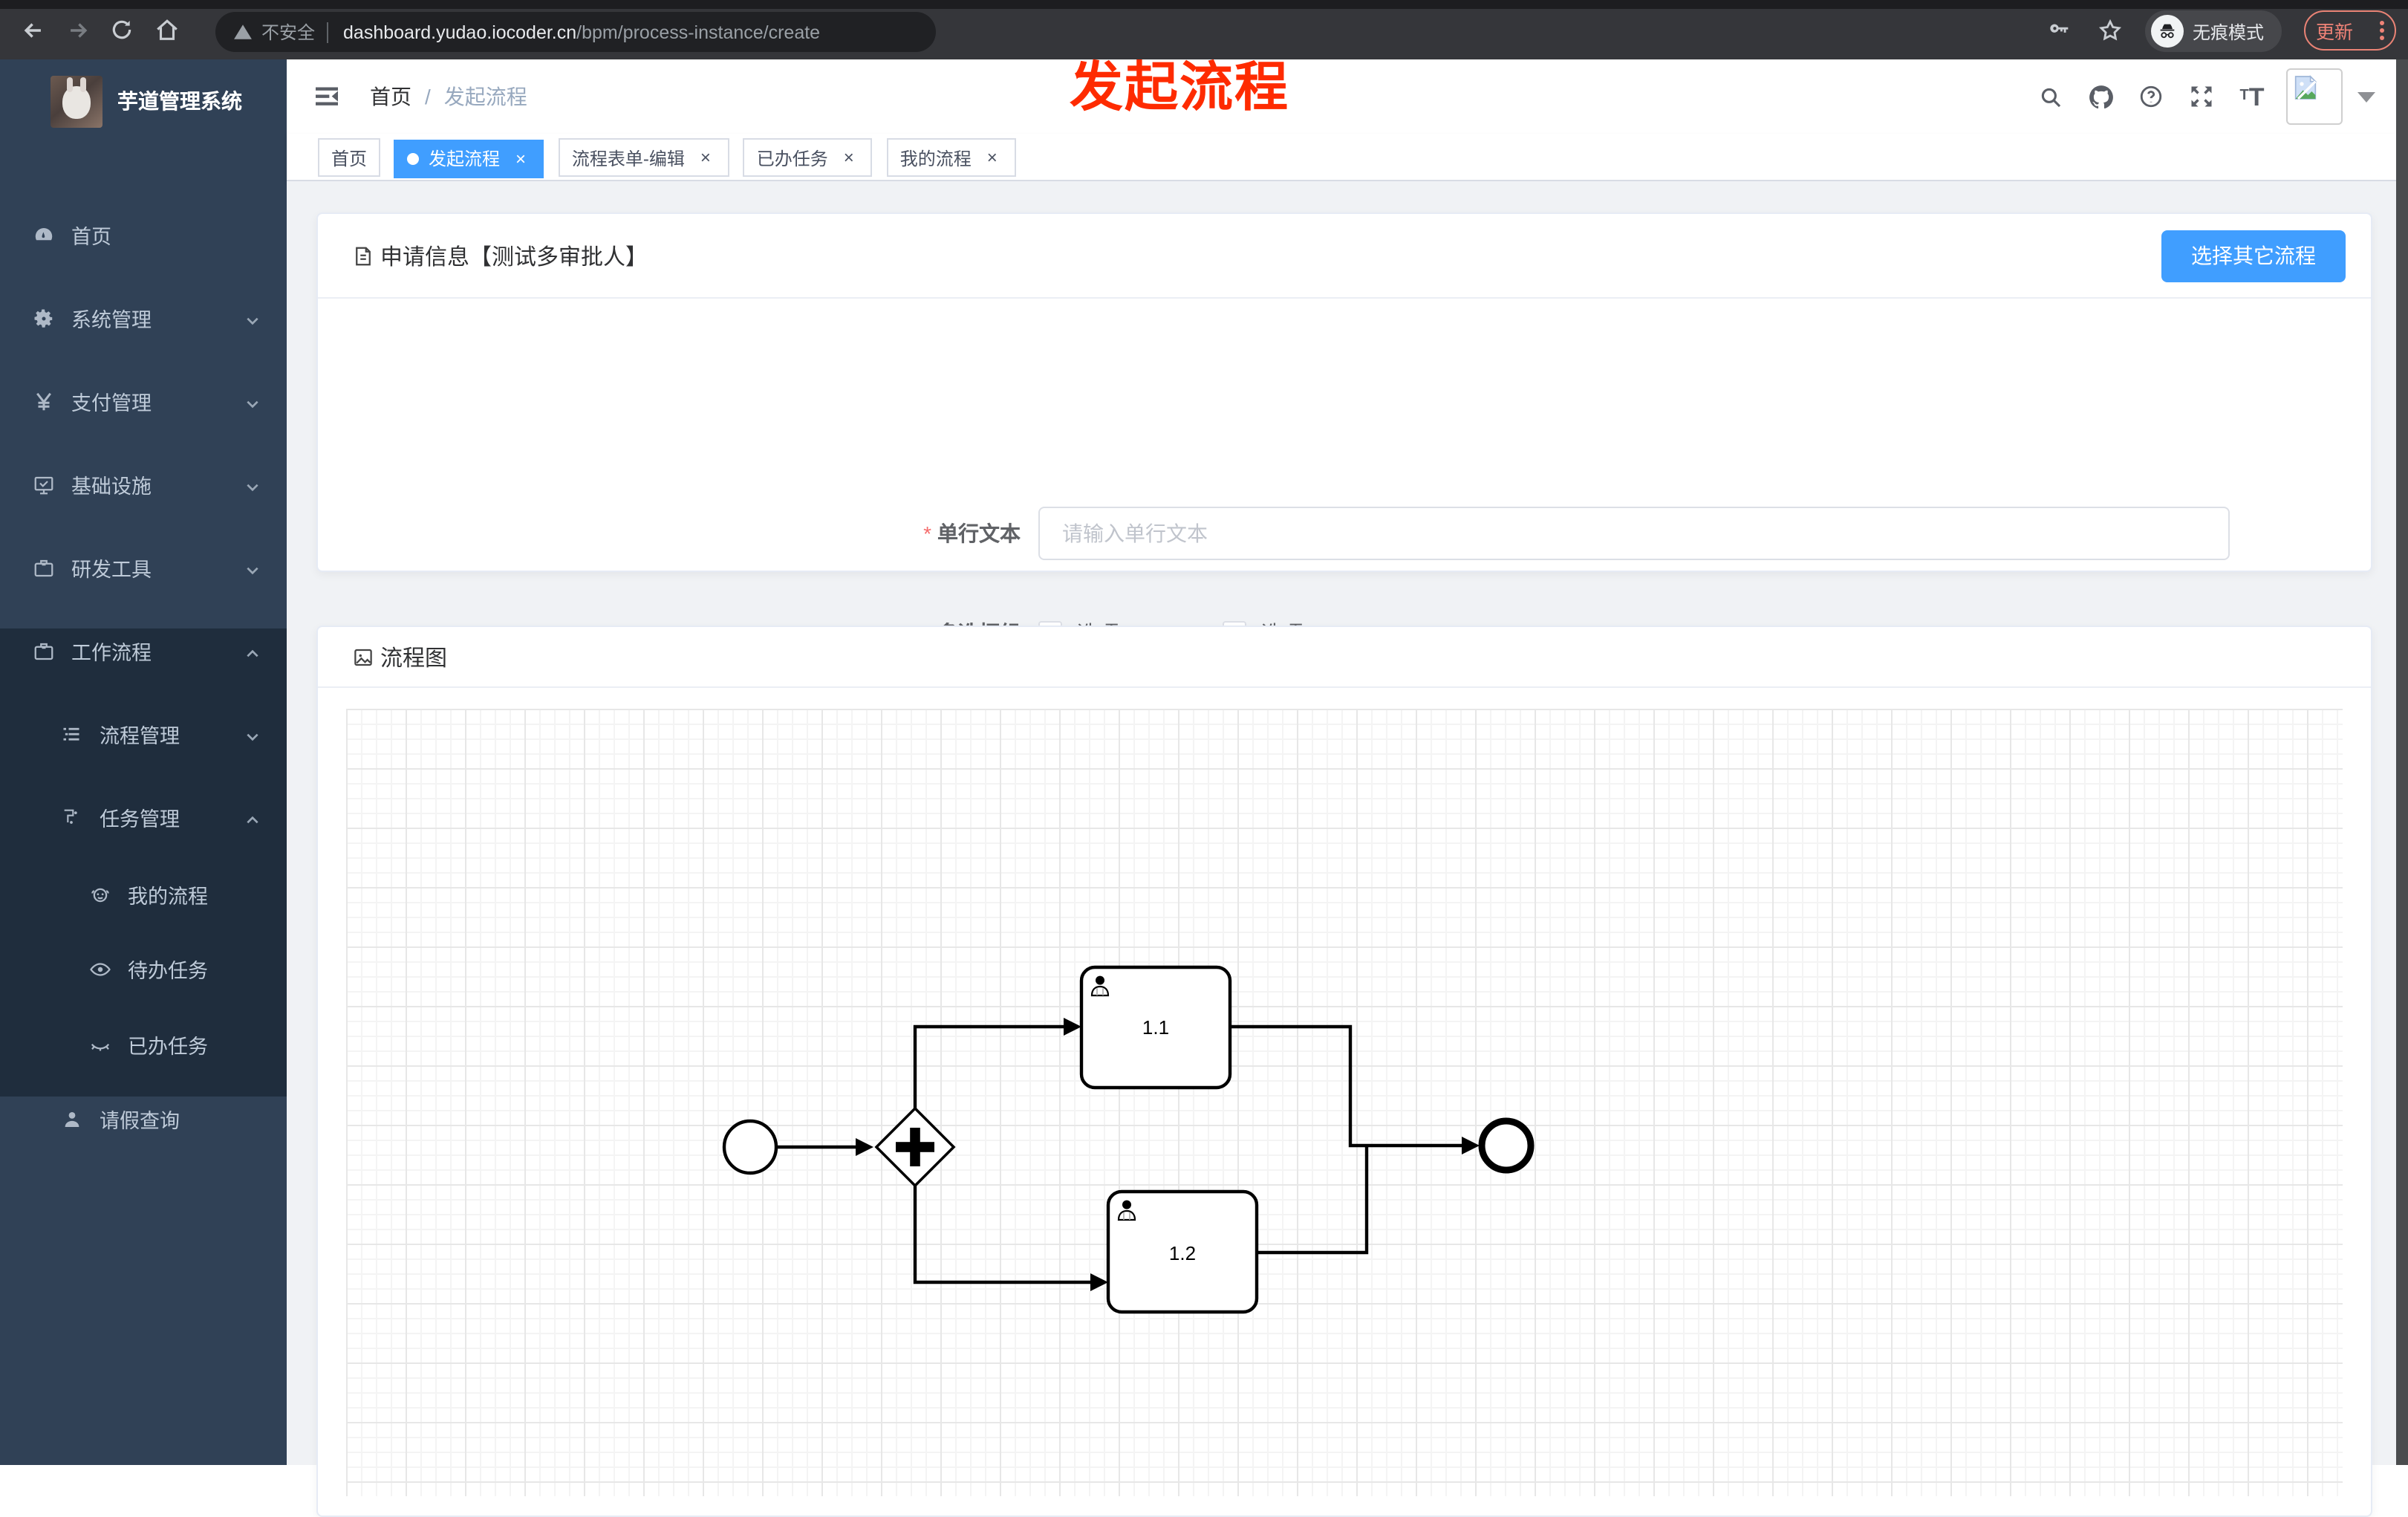 Image resolution: width=2408 pixels, height=1517 pixels. I want to click on font-size-big: T, so click(2256, 96).